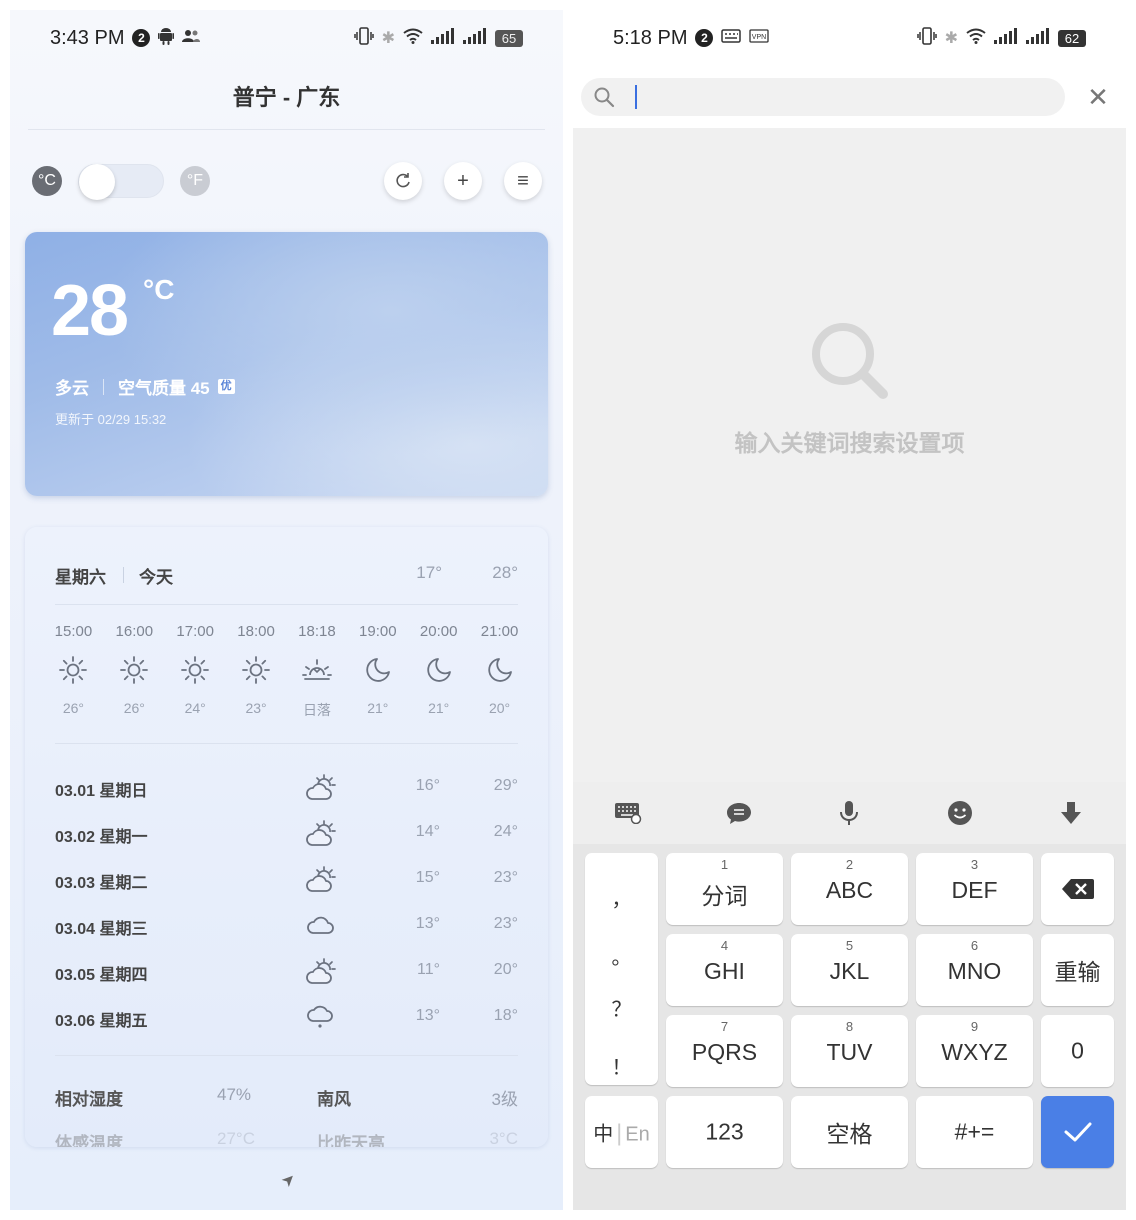 This screenshot has height=1220, width=1136. I want to click on search-input, so click(835, 97).